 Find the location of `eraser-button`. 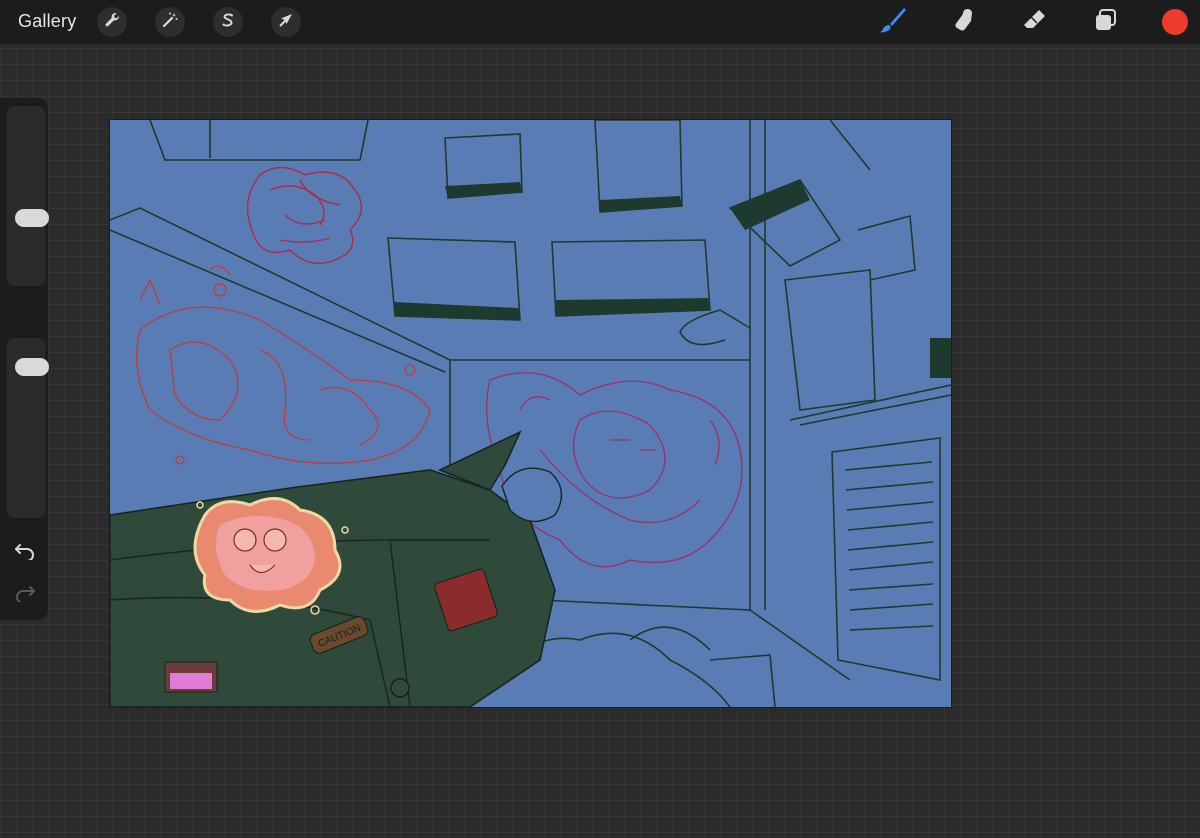

eraser-button is located at coordinates (1035, 22).